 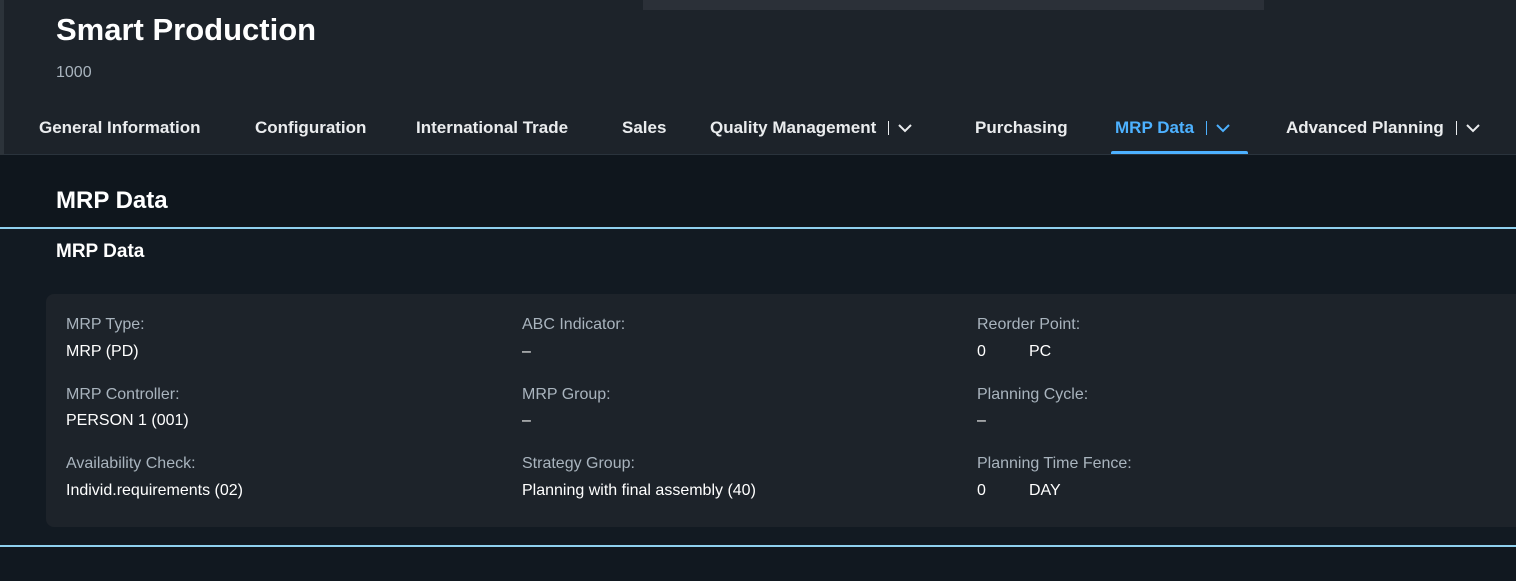 I want to click on abc-indicator-label: ABC Indicator:, so click(x=574, y=324).